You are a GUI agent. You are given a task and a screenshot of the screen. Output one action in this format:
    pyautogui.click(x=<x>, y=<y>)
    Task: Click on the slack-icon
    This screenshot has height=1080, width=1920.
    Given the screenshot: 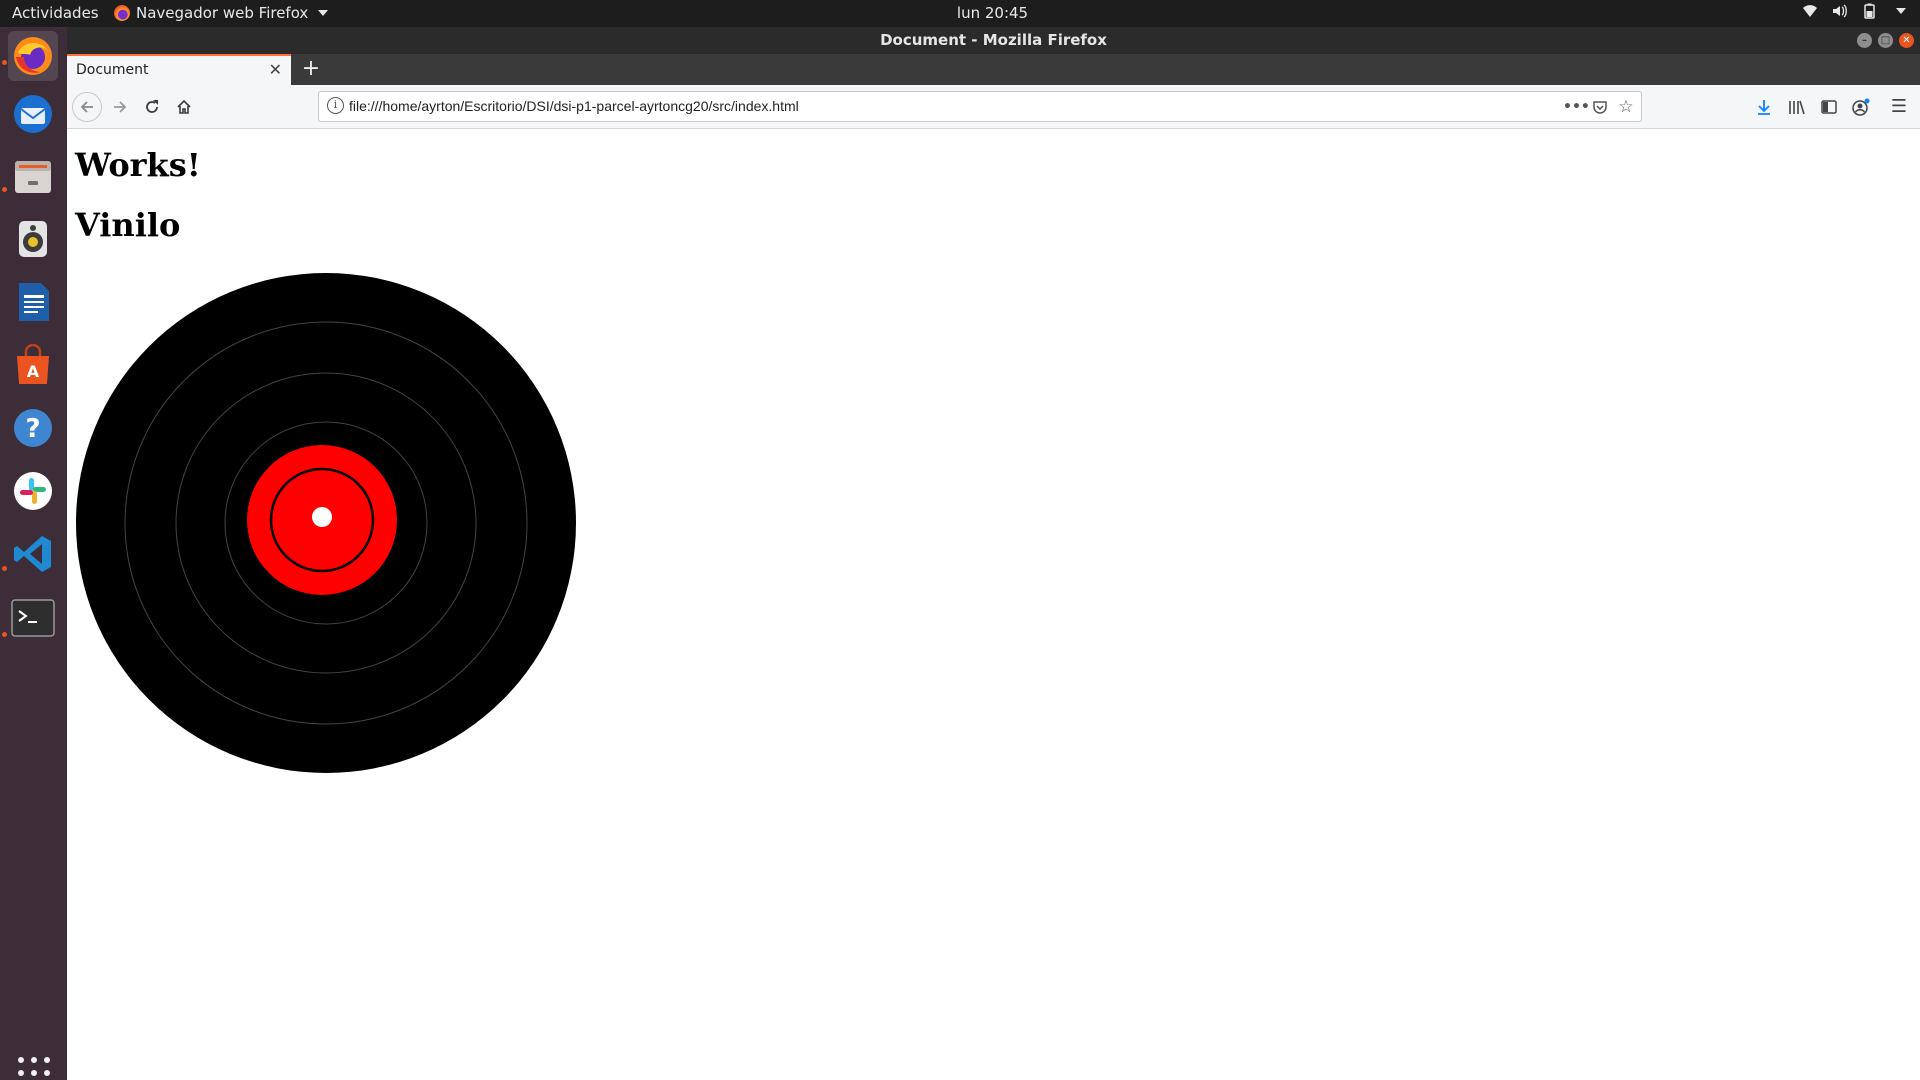 What is the action you would take?
    pyautogui.click(x=33, y=491)
    